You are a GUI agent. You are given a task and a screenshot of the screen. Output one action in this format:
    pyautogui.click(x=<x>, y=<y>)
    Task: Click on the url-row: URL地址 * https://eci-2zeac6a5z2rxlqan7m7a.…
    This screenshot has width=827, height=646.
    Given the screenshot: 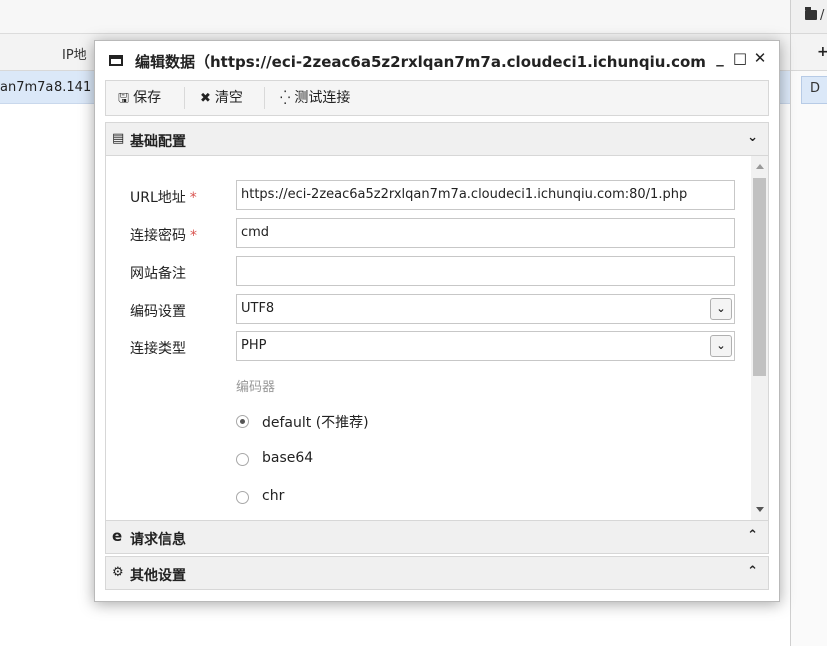 What is the action you would take?
    pyautogui.click(x=426, y=195)
    